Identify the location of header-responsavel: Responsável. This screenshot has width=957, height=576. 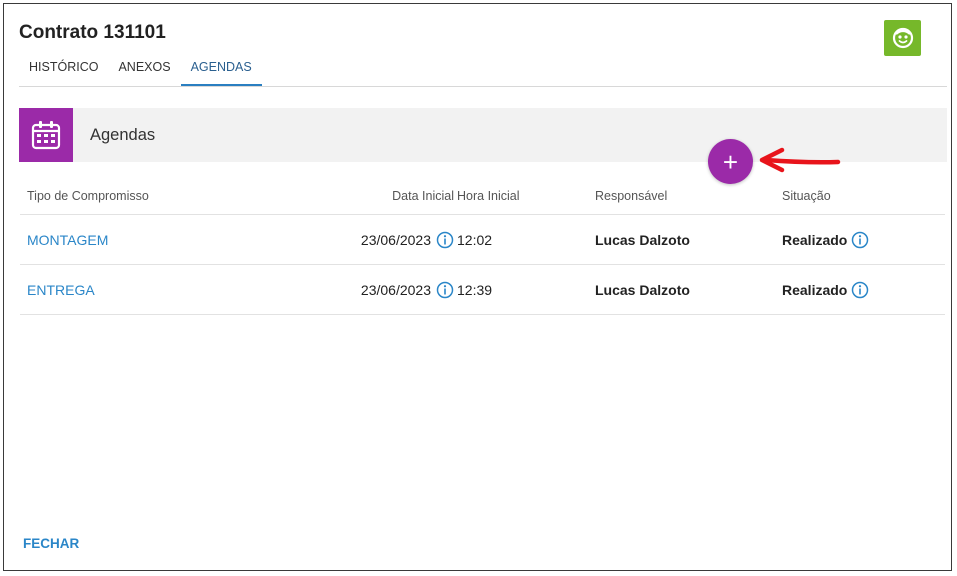
(631, 196).